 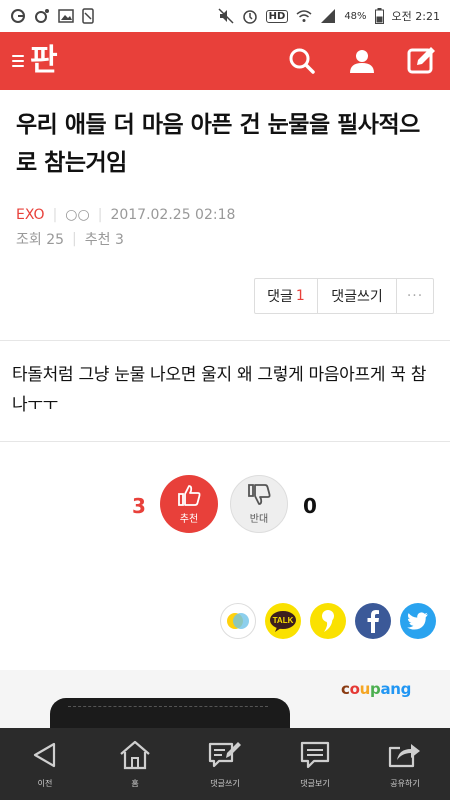 What do you see at coordinates (97, 240) in the screenshot?
I see `recommend-label: 추천` at bounding box center [97, 240].